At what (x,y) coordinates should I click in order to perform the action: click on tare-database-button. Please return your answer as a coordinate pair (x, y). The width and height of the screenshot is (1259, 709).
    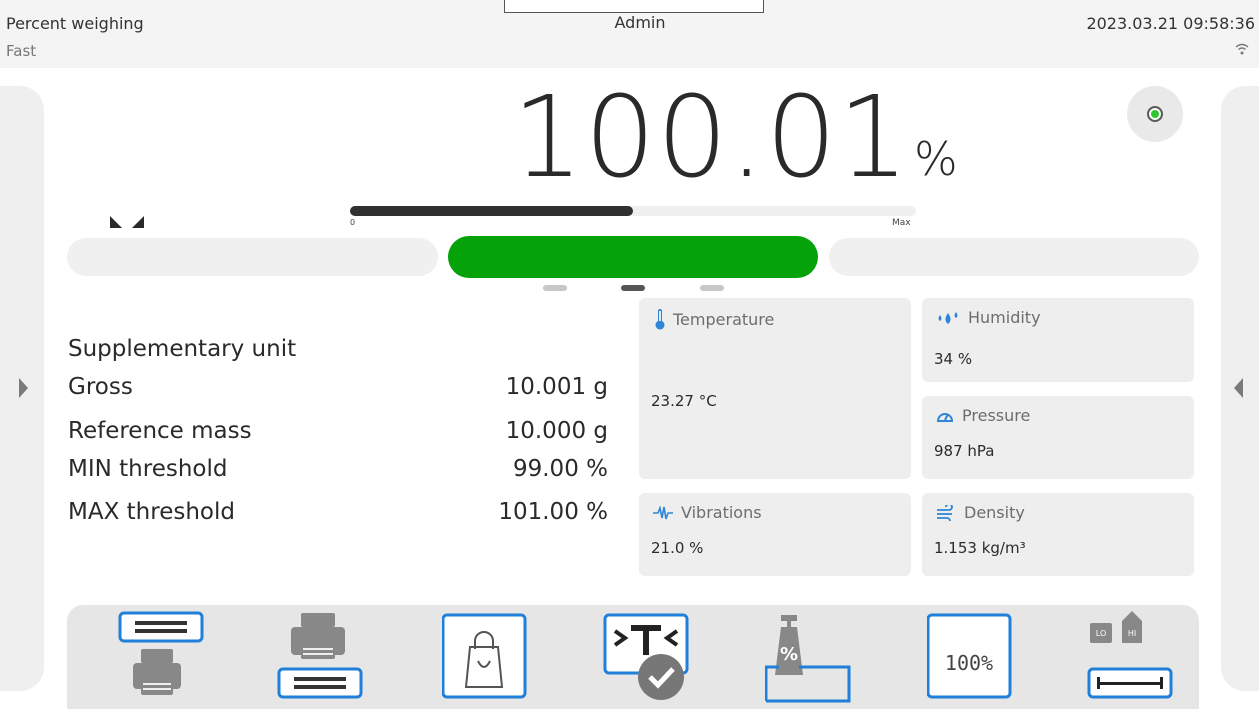
    Looking at the image, I should click on (491, 657).